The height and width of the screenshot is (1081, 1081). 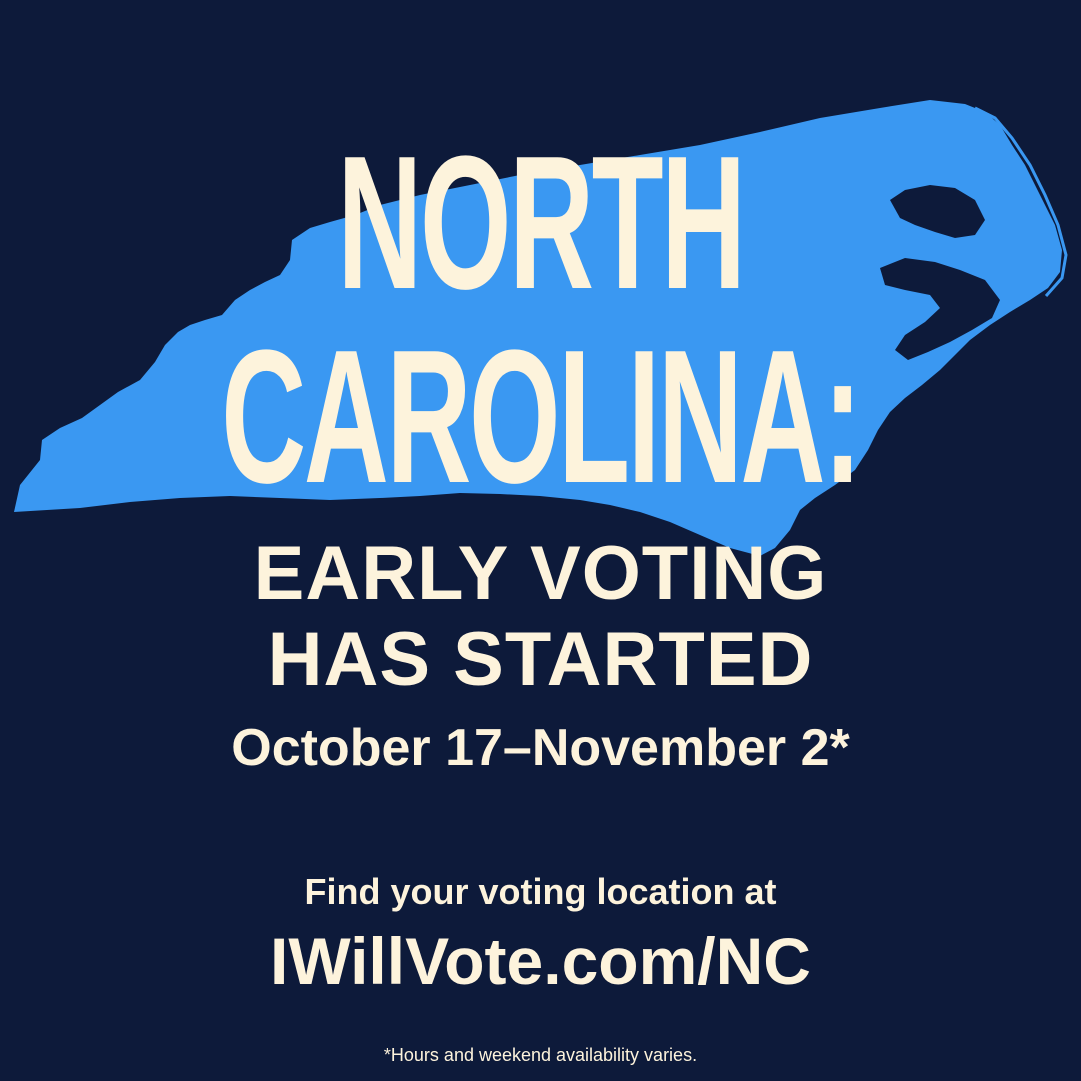 What do you see at coordinates (541, 417) in the screenshot?
I see `headline-carolina: CAROLINA:` at bounding box center [541, 417].